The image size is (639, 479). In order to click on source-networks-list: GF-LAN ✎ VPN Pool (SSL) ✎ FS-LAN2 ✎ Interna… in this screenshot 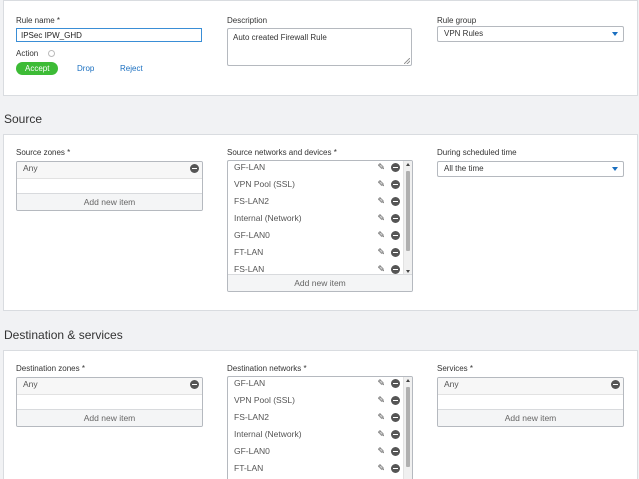, I will do `click(320, 226)`.